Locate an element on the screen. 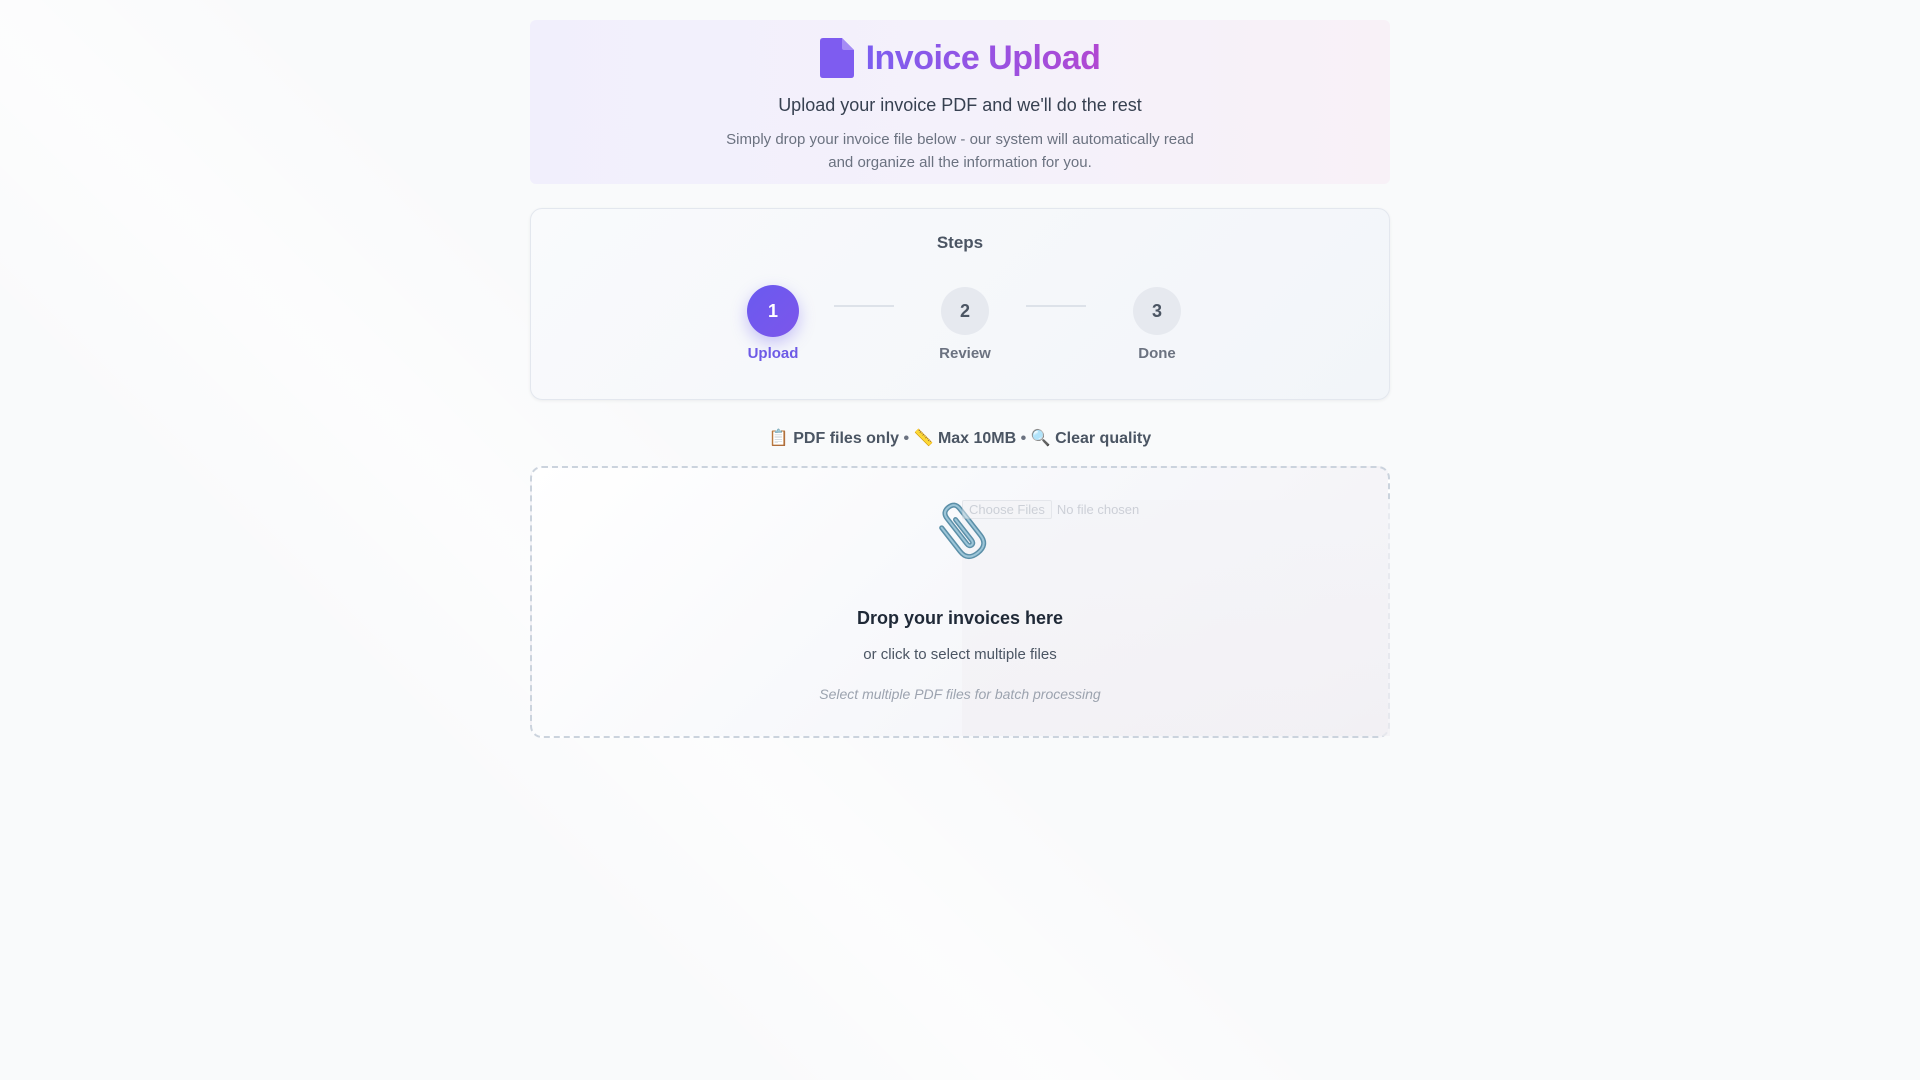 Image resolution: width=1920 pixels, height=1080 pixels. magnifier-icon: 🔍 is located at coordinates (1040, 438).